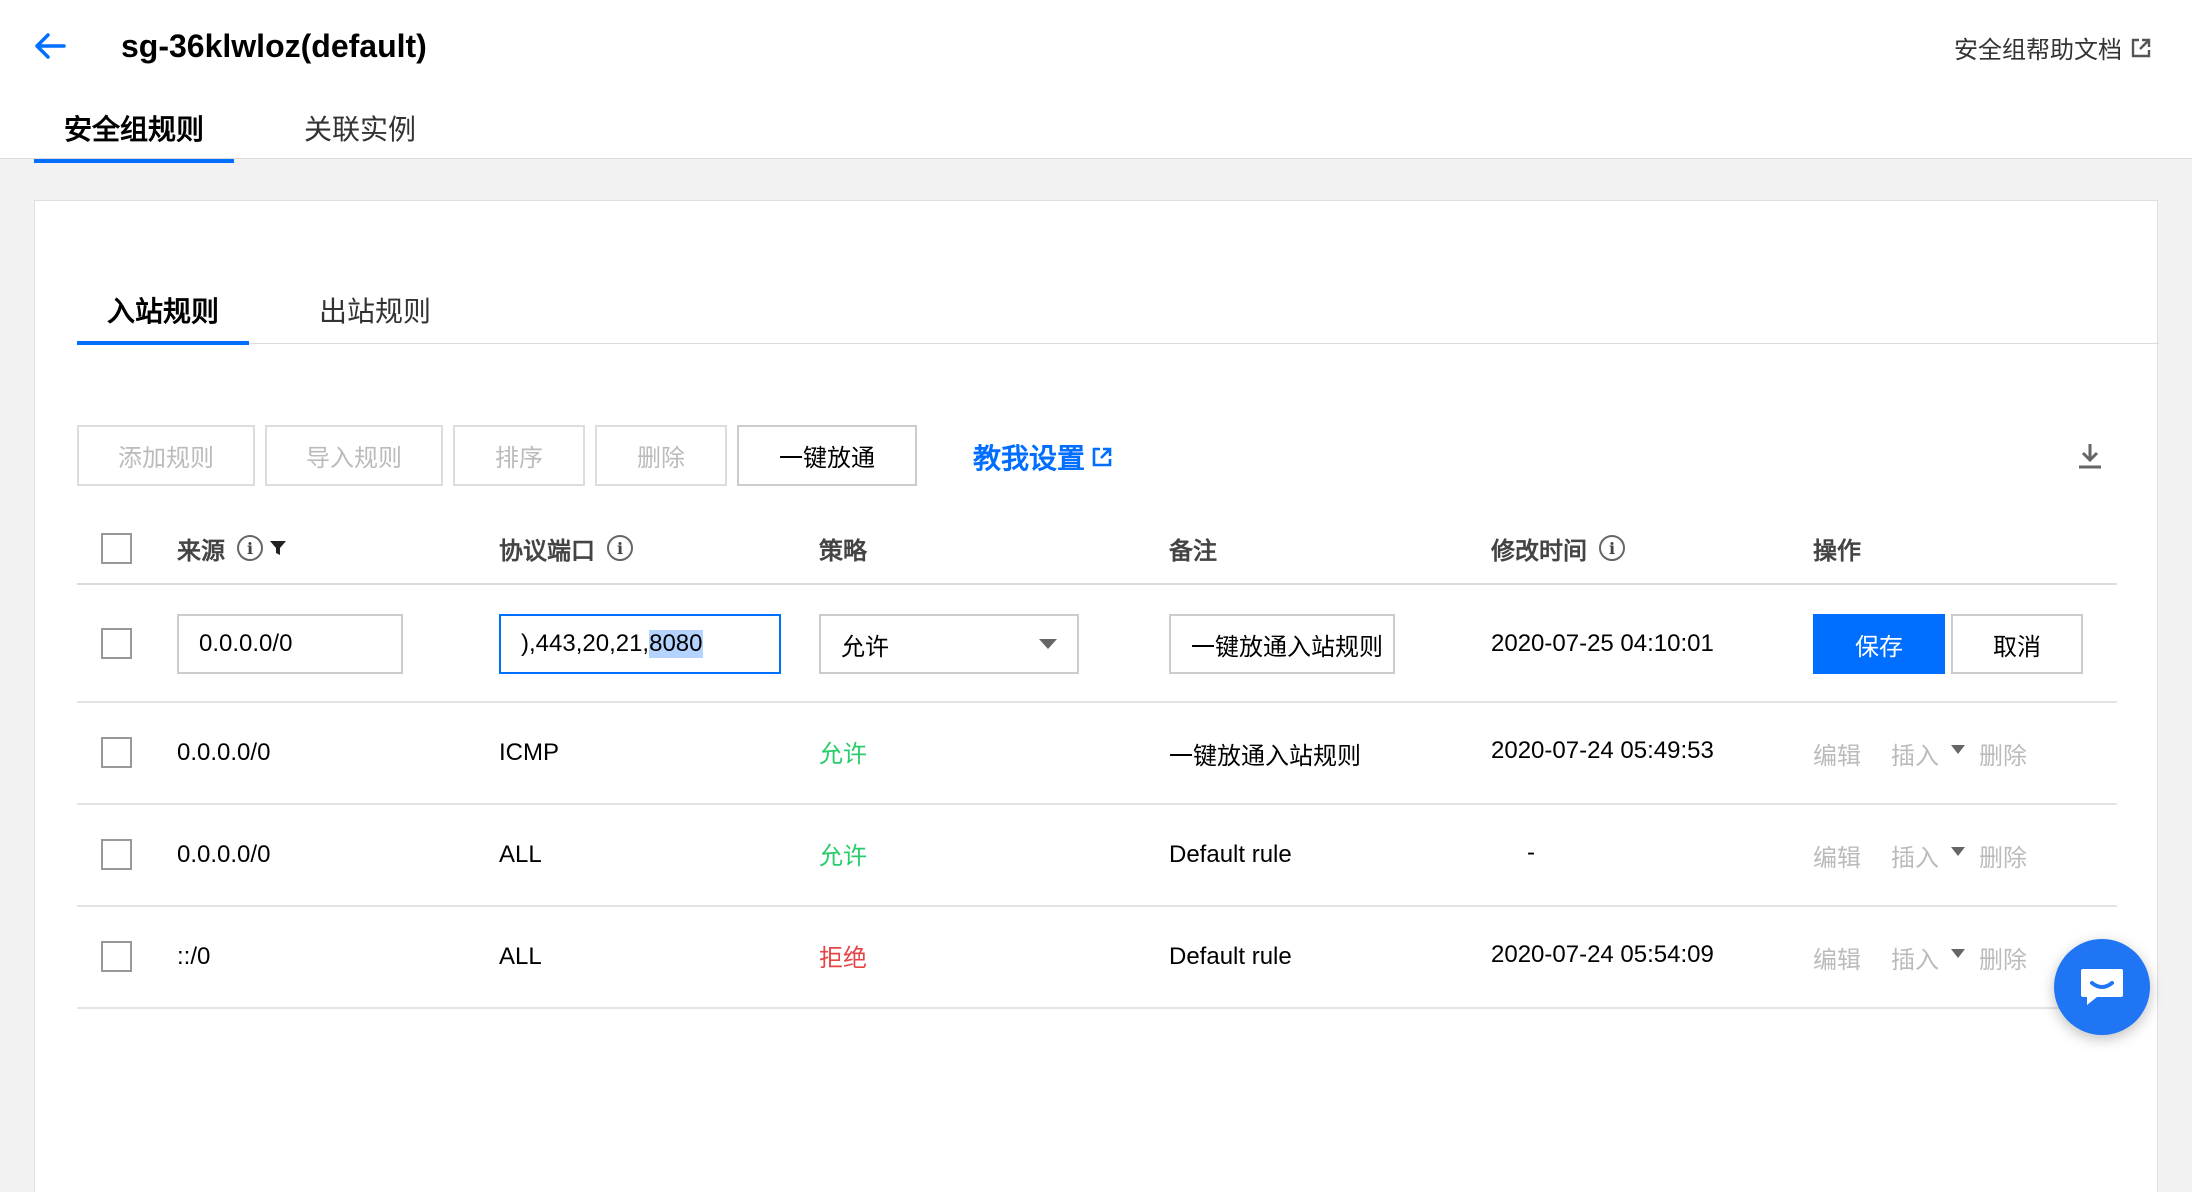  Describe the element at coordinates (661, 455) in the screenshot. I see `delete-button: 删除` at that location.